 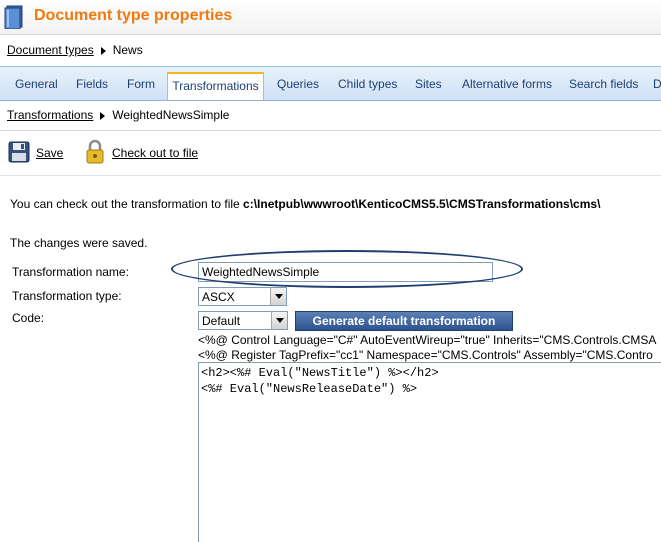 I want to click on code-line: <h2><%# Eval("NewsTitle") %></h2>, so click(x=320, y=373).